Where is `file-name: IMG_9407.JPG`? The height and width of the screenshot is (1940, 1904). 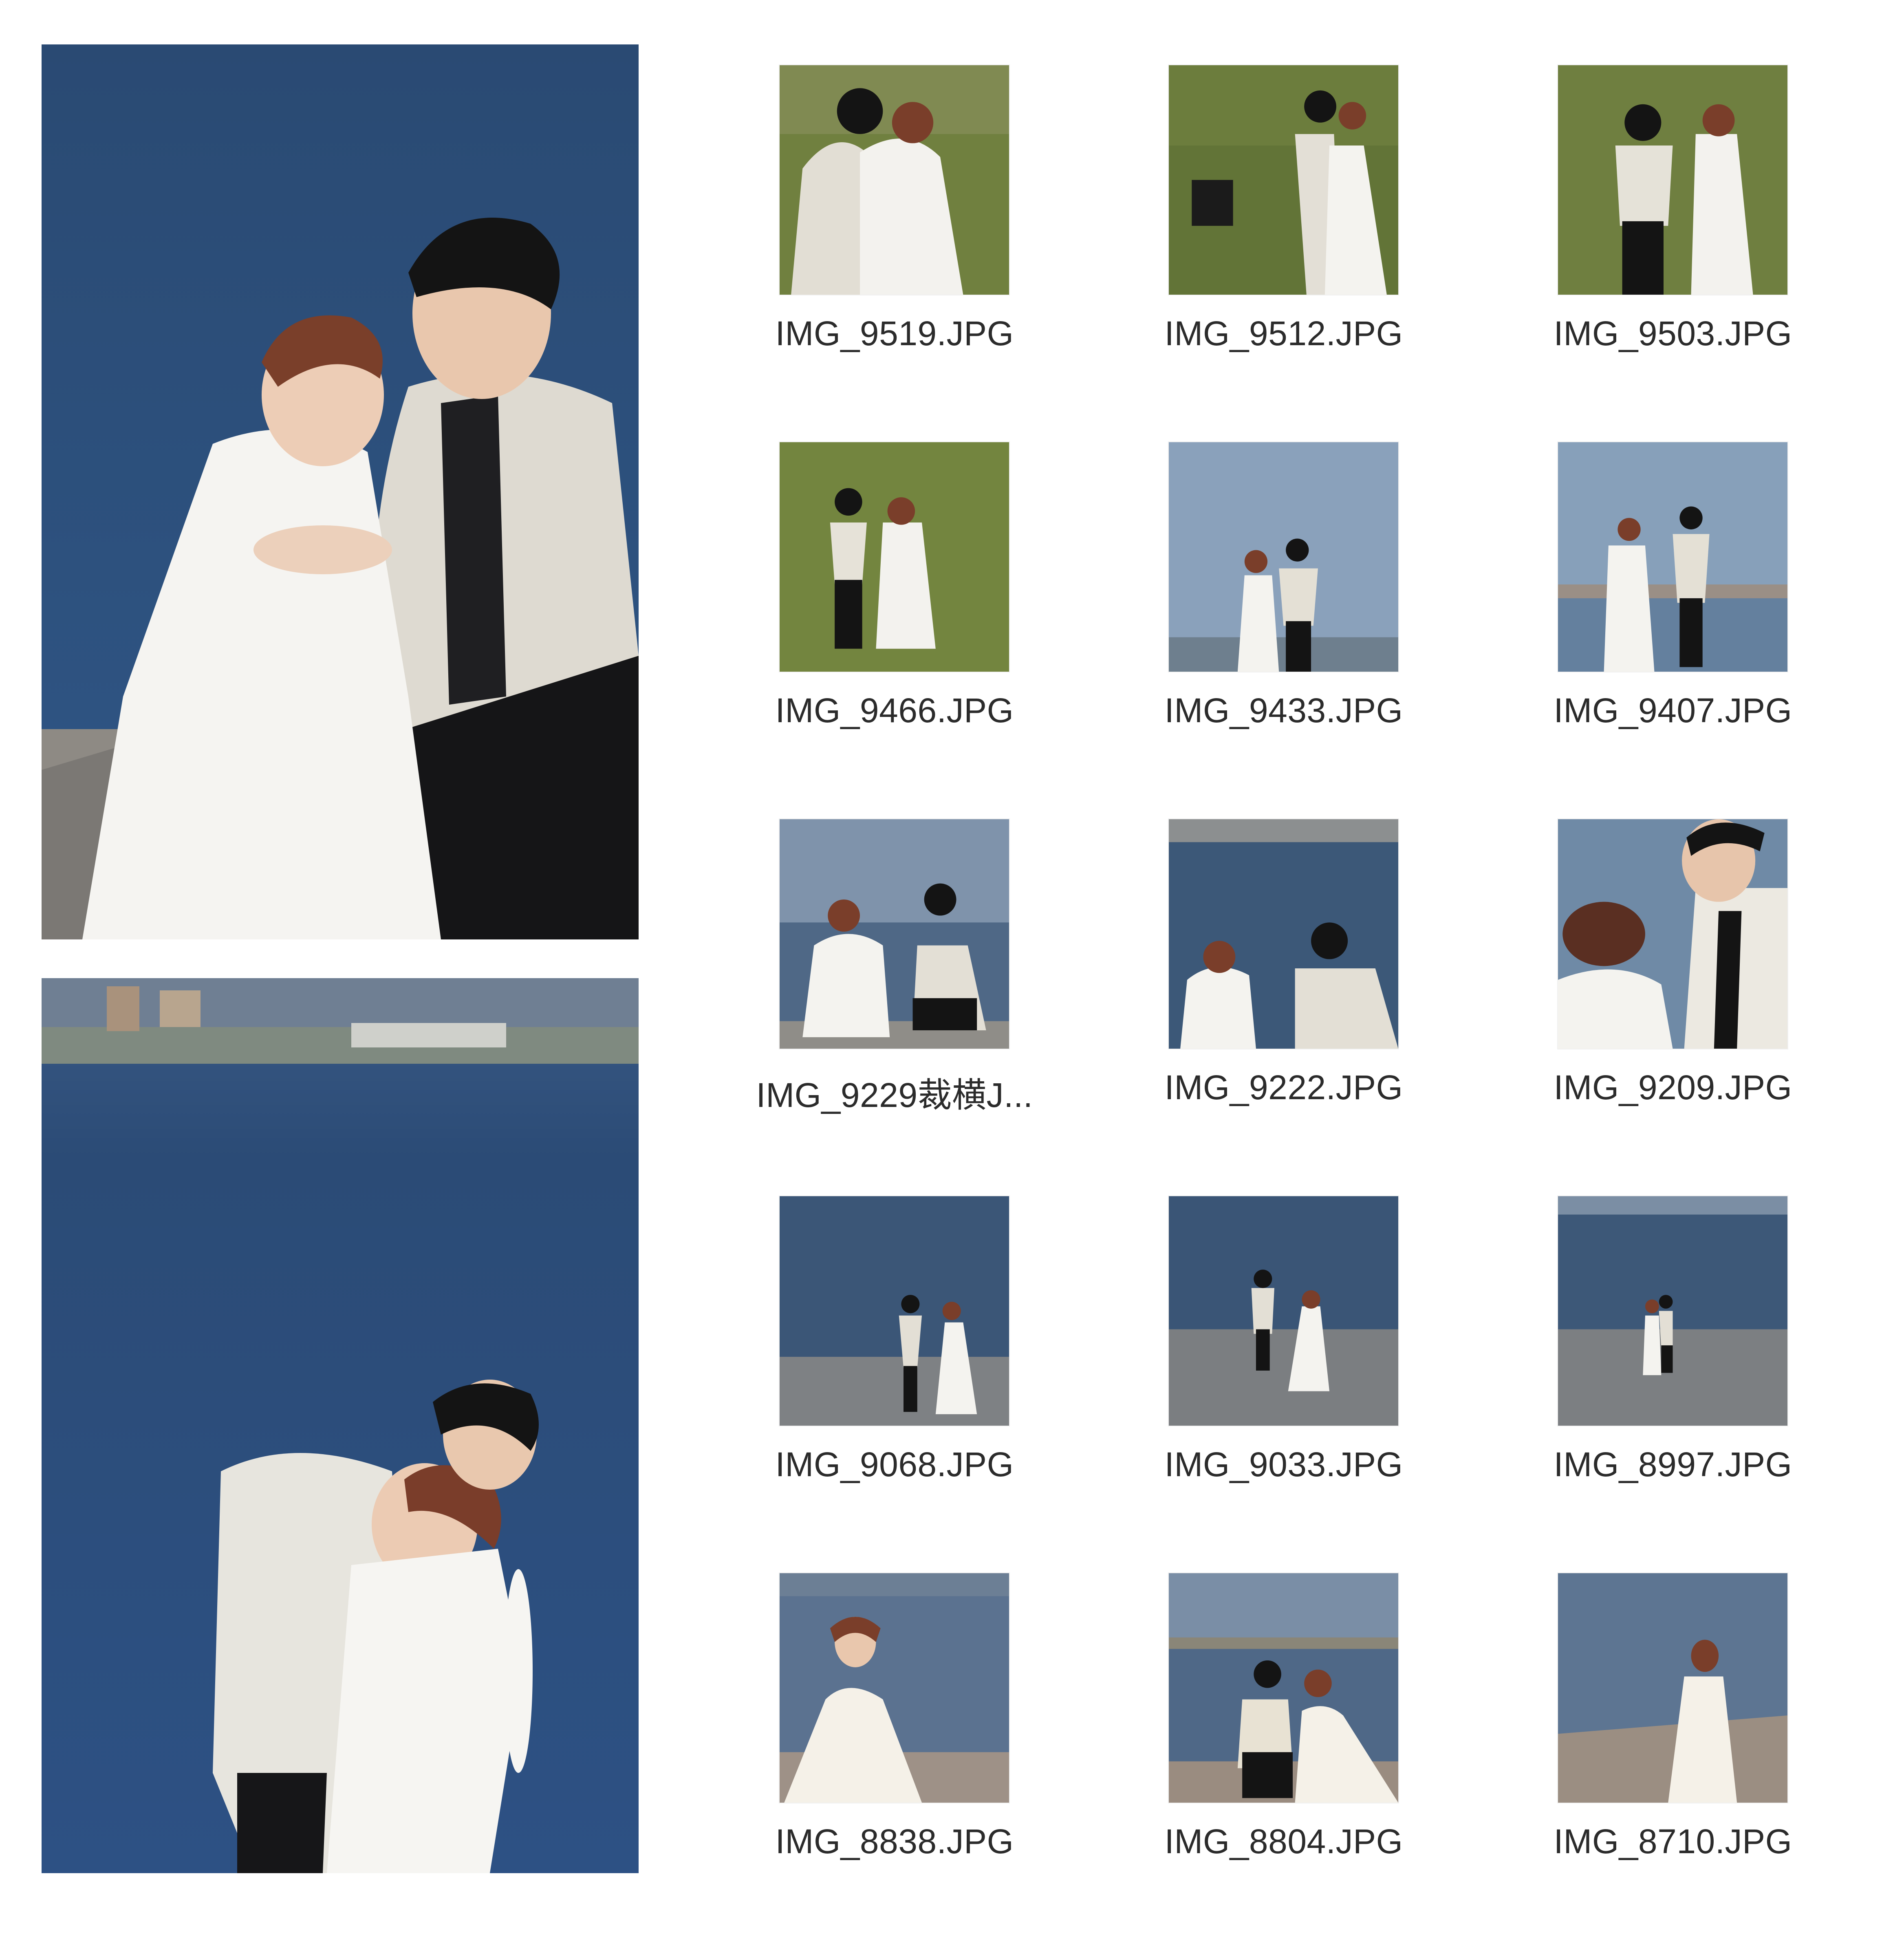 file-name: IMG_9407.JPG is located at coordinates (1673, 710).